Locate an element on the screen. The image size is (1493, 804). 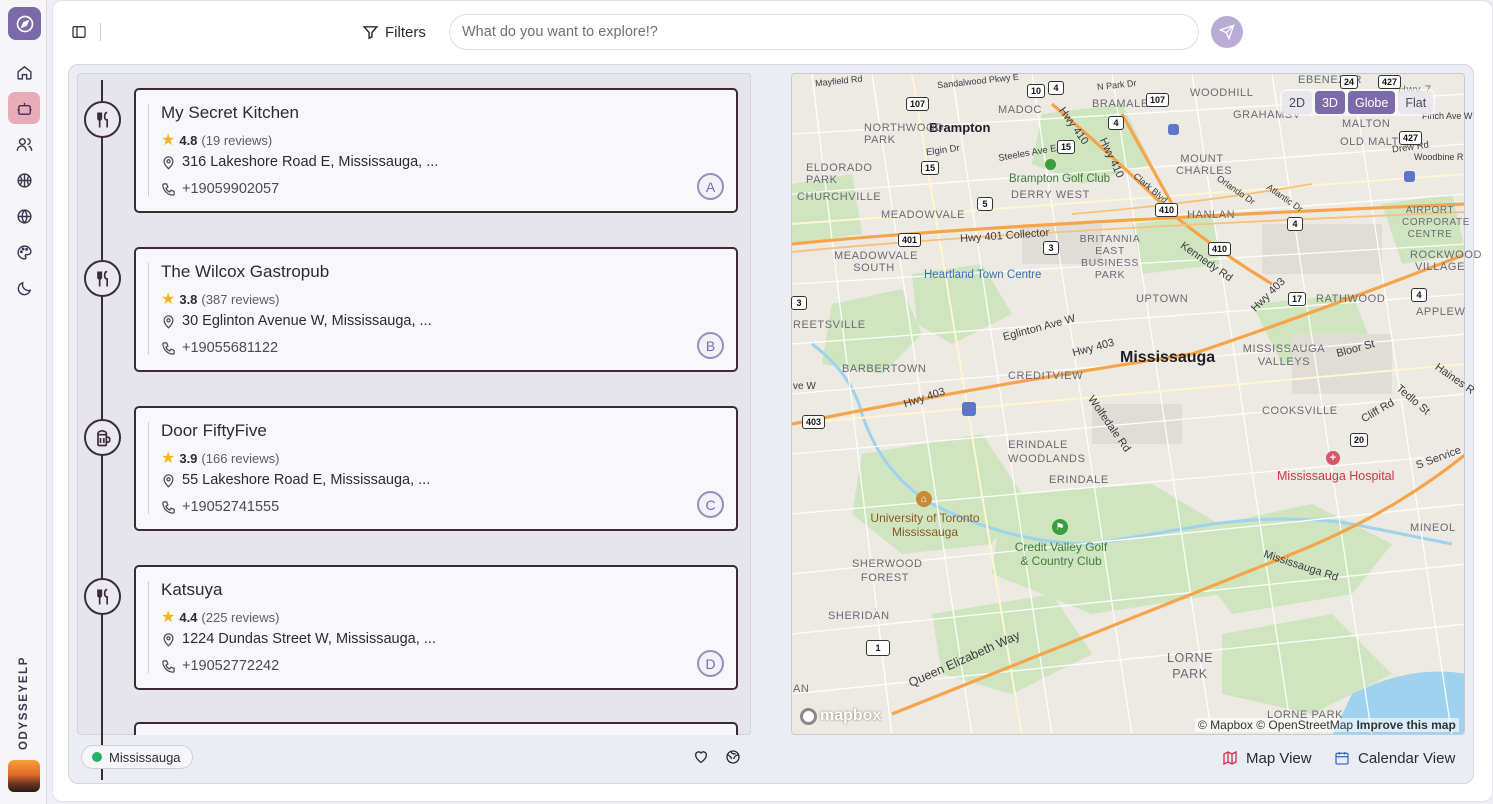
golf-marker-icon is located at coordinates (1050, 164).